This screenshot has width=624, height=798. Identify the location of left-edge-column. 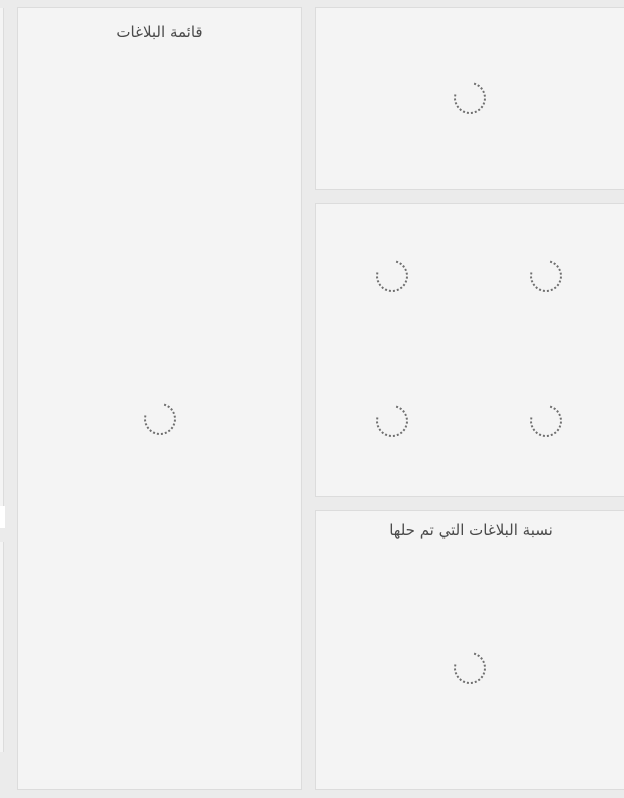
(2, 399).